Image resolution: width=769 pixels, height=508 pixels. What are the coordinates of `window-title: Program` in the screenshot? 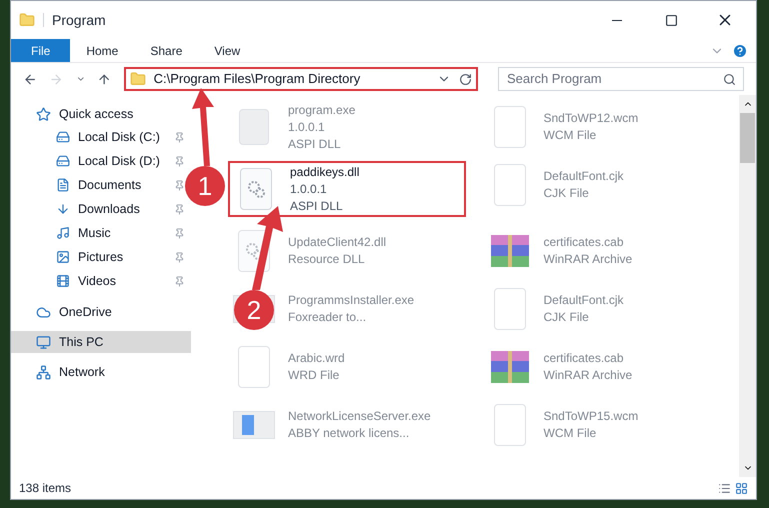 It's located at (79, 20).